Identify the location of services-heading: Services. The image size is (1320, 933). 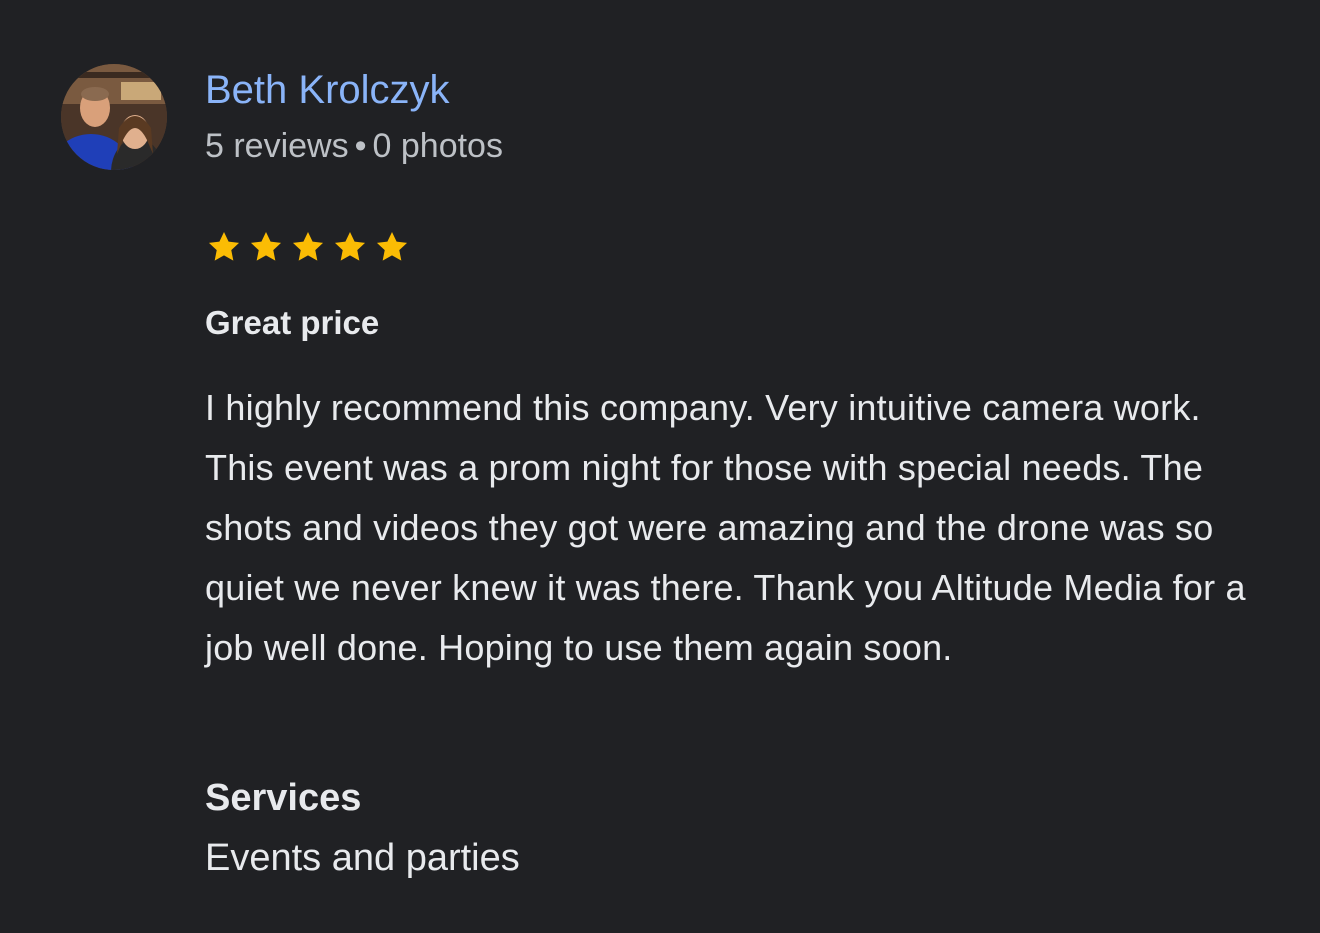
(283, 798).